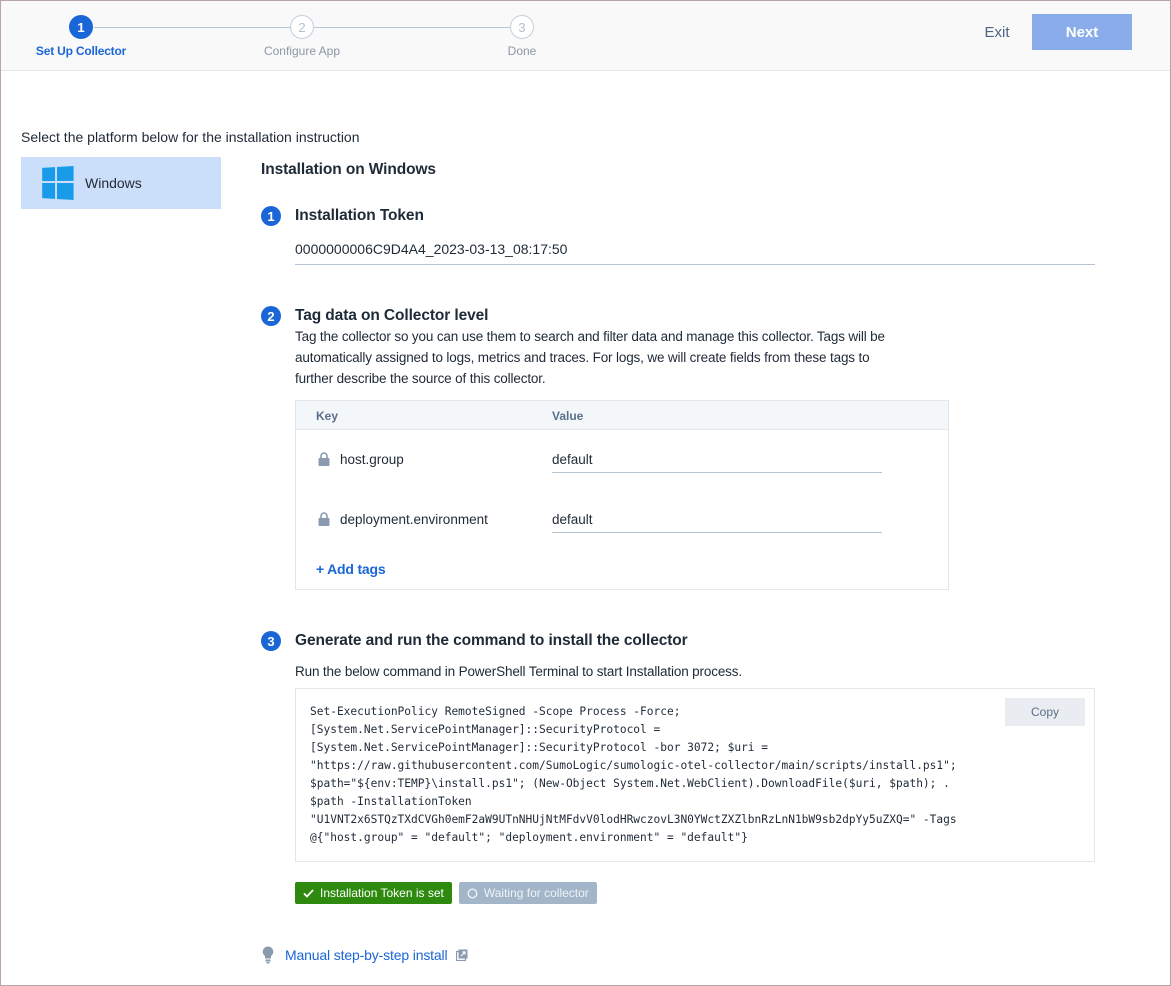 The height and width of the screenshot is (986, 1171). What do you see at coordinates (81, 27) in the screenshot?
I see `step-number: 1` at bounding box center [81, 27].